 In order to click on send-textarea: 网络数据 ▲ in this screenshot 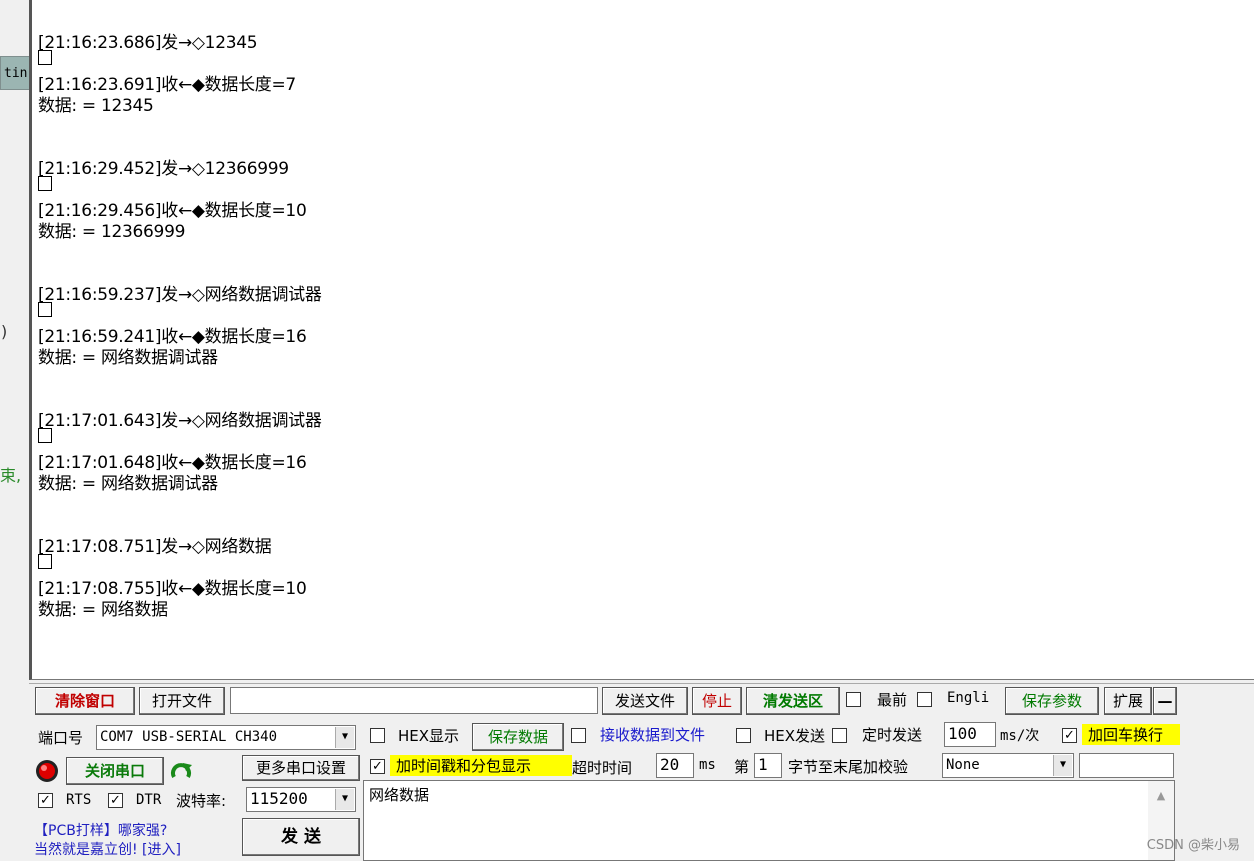, I will do `click(769, 820)`.